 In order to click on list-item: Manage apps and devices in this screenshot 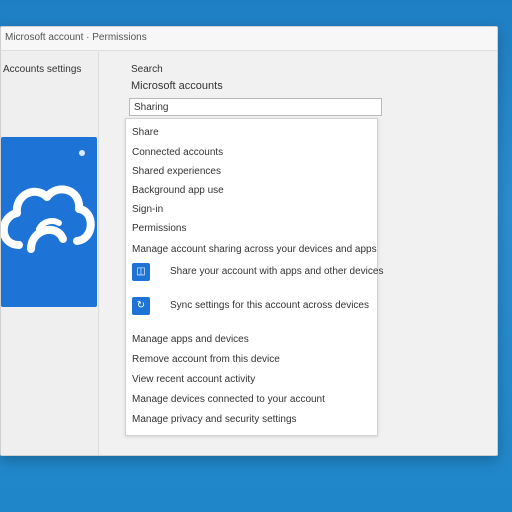, I will do `click(190, 340)`.